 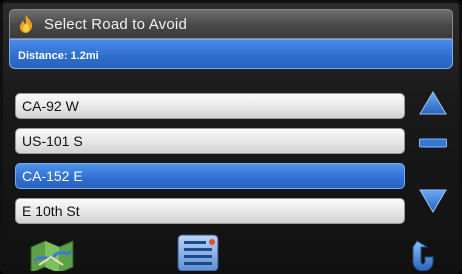 I want to click on road-item-label: CA-152 E, so click(x=52, y=176).